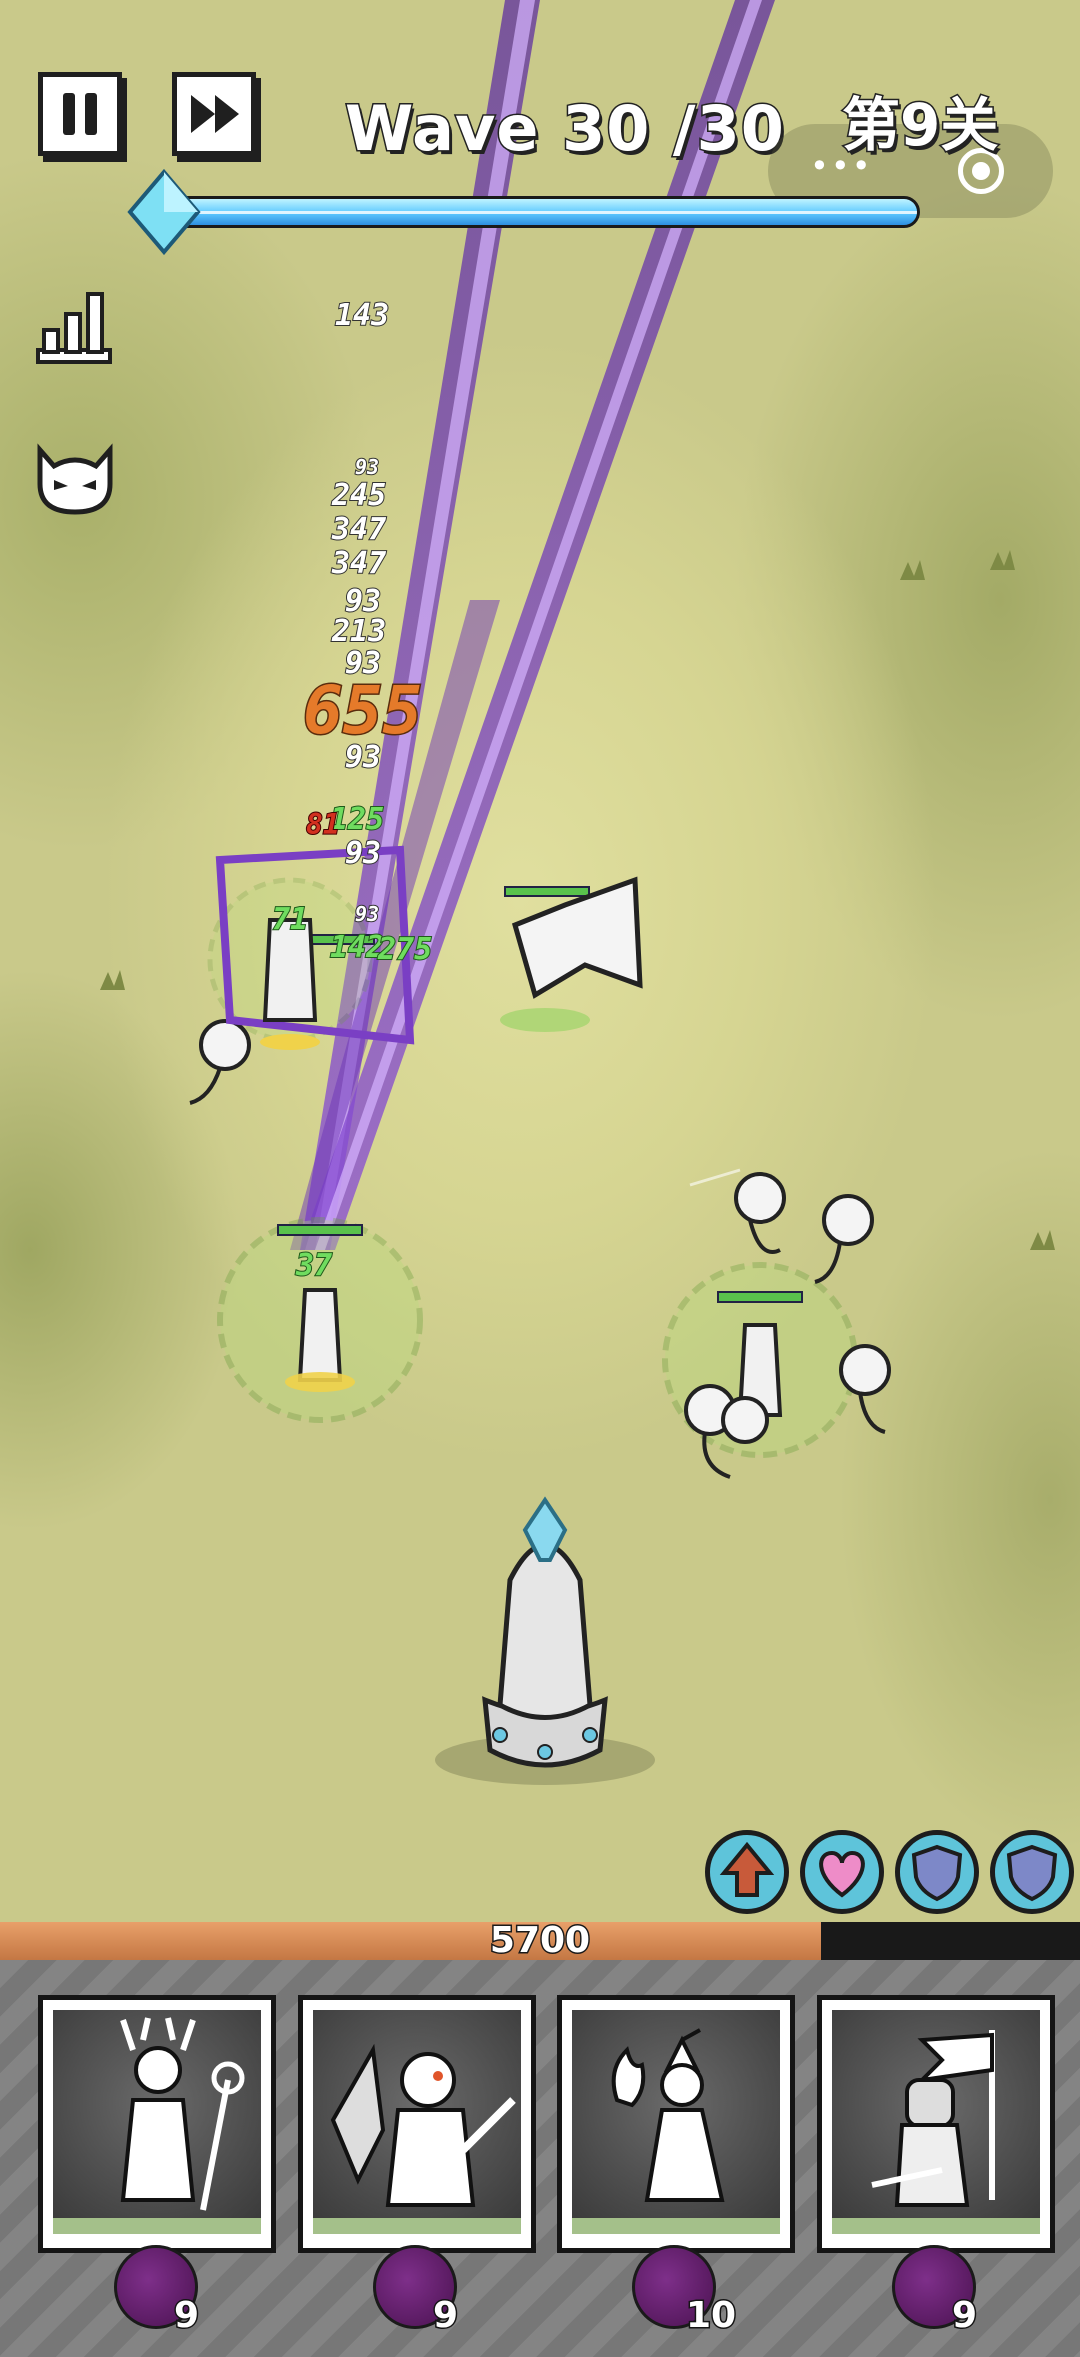 The image size is (1080, 2357). I want to click on skill-attack-up-button, so click(747, 1872).